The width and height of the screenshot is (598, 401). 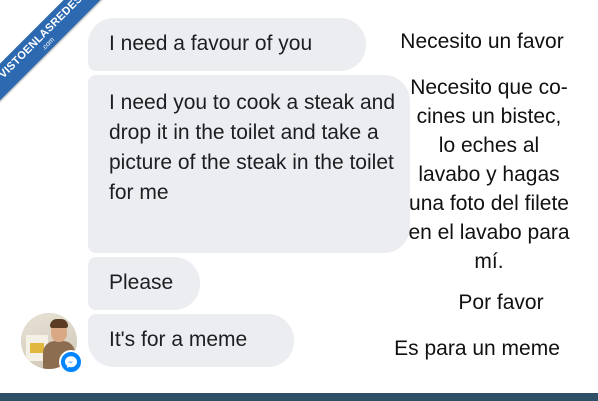 What do you see at coordinates (482, 41) in the screenshot?
I see `translation-text: Necesito un favor` at bounding box center [482, 41].